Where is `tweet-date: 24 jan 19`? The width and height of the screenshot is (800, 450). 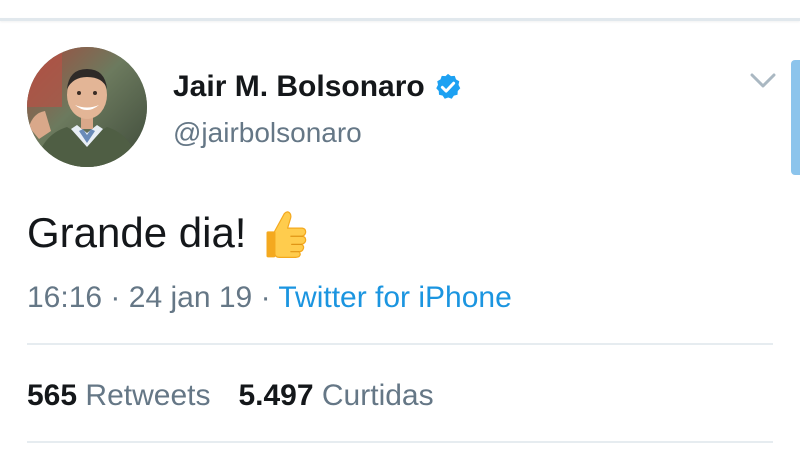
tweet-date: 24 jan 19 is located at coordinates (190, 297).